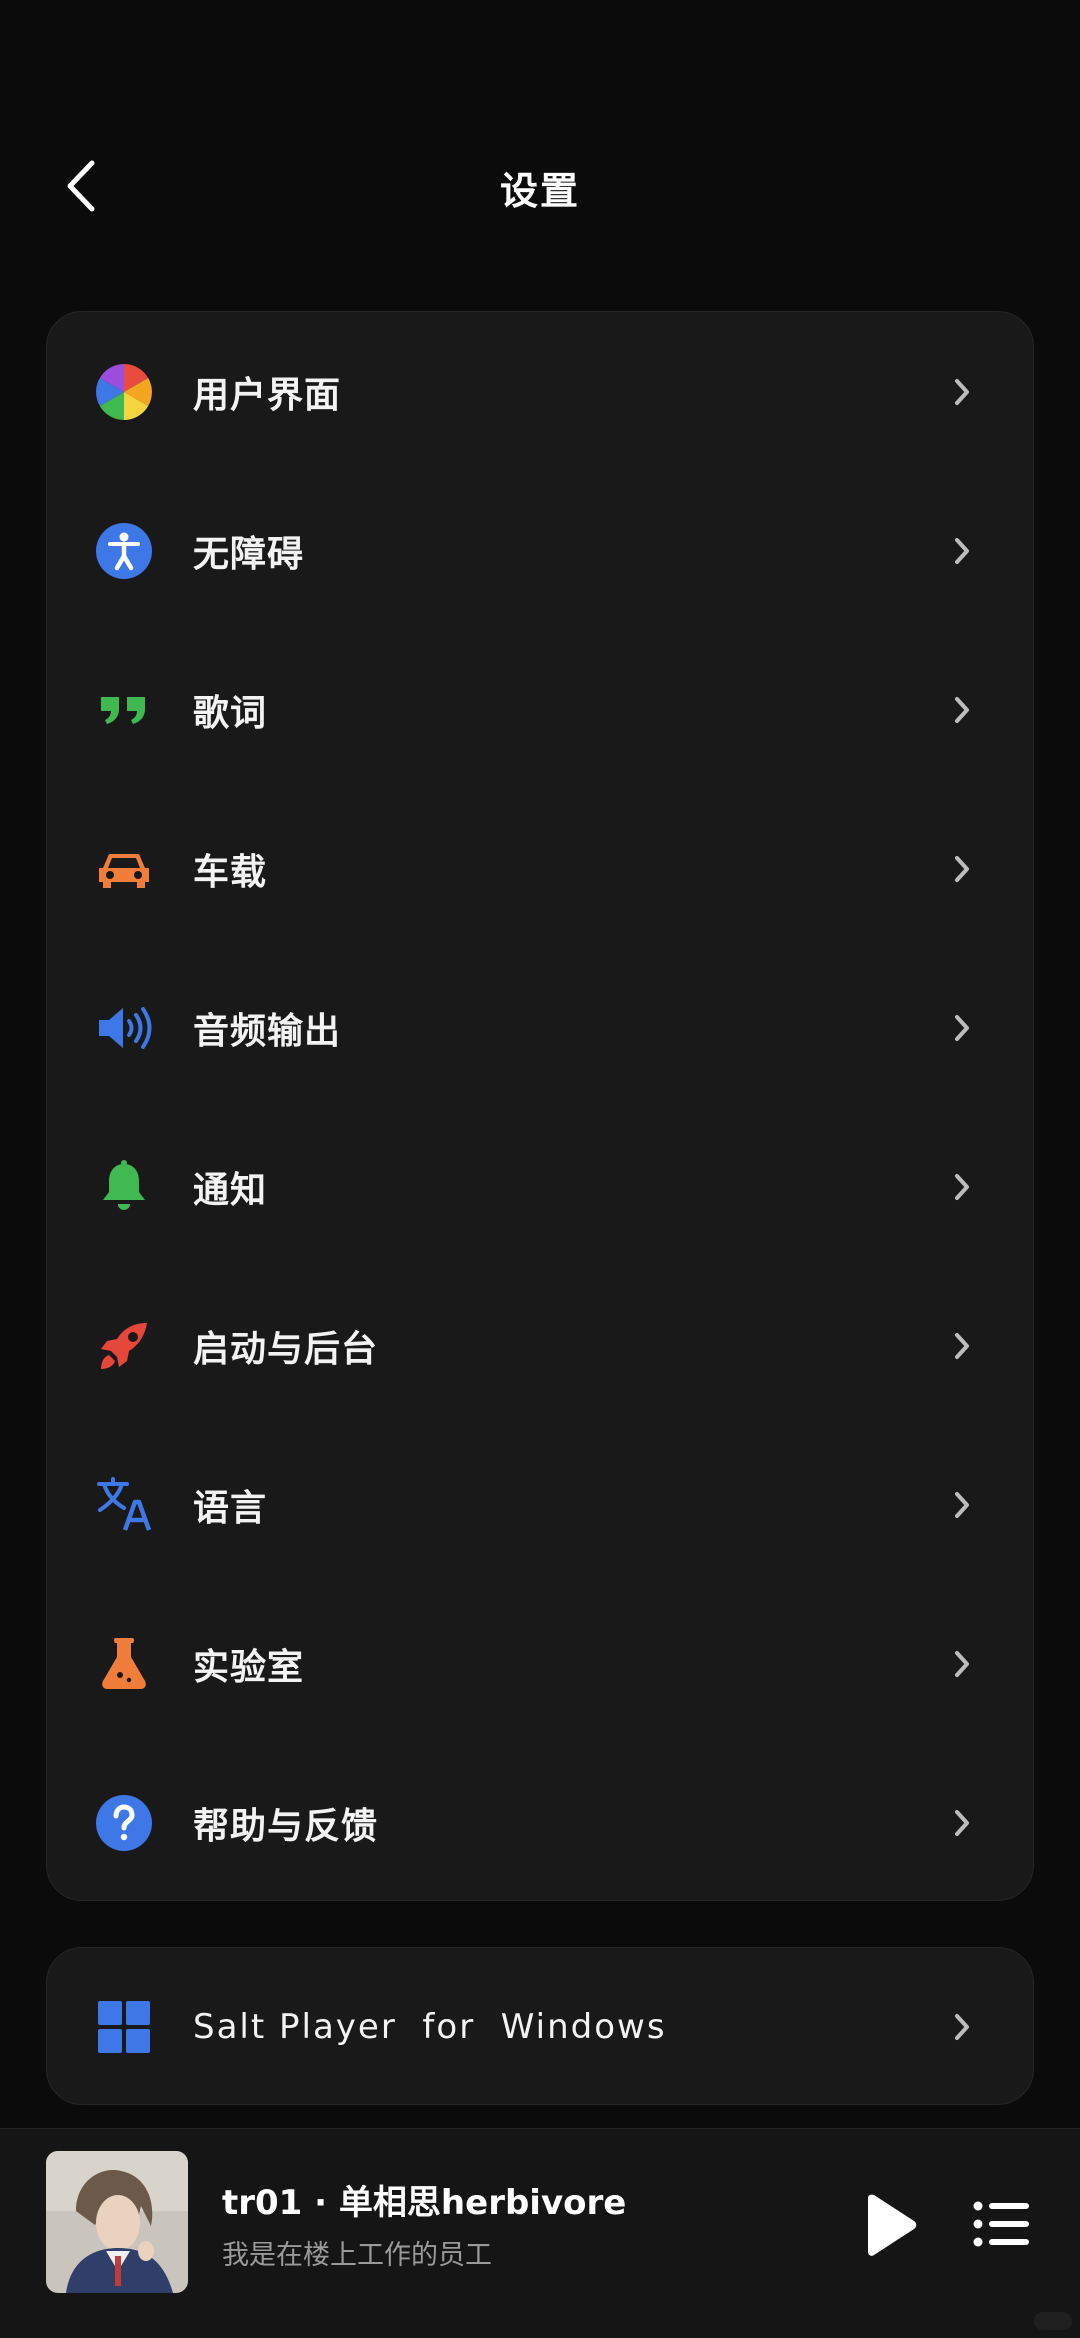 The image size is (1080, 2338). Describe the element at coordinates (249, 1667) in the screenshot. I see `settings-item-label: 实验室` at that location.